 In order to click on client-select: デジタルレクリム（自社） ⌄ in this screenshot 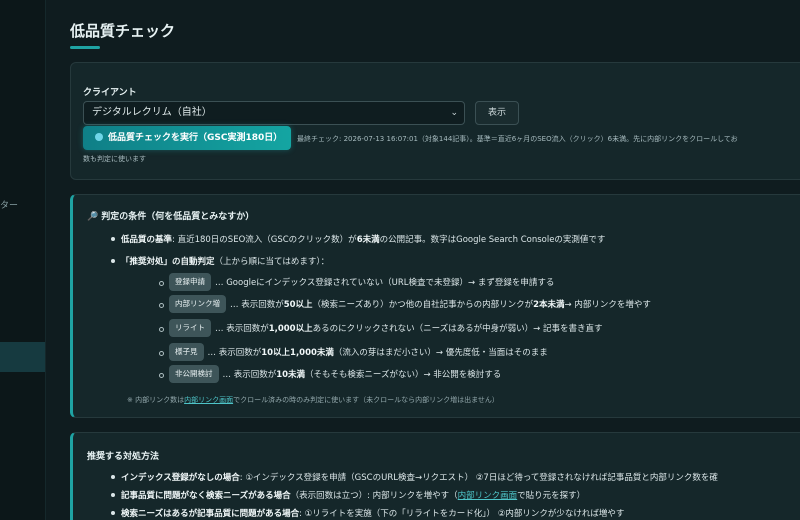, I will do `click(274, 113)`.